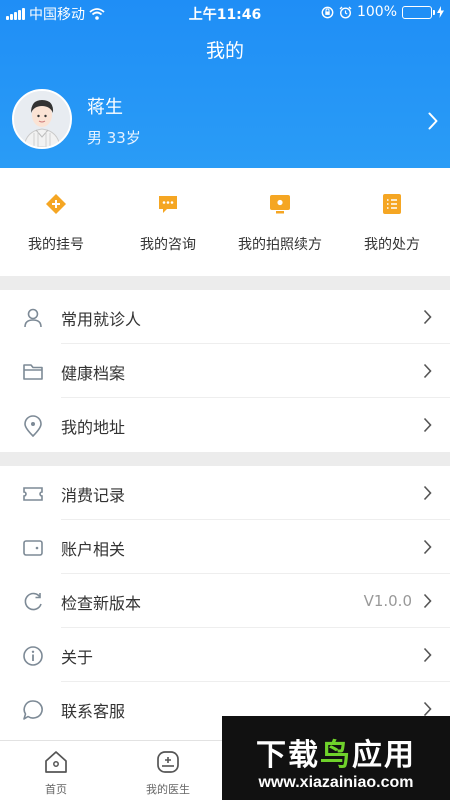 This screenshot has height=800, width=450. What do you see at coordinates (168, 245) in the screenshot?
I see `quick-label: 我的咨询` at bounding box center [168, 245].